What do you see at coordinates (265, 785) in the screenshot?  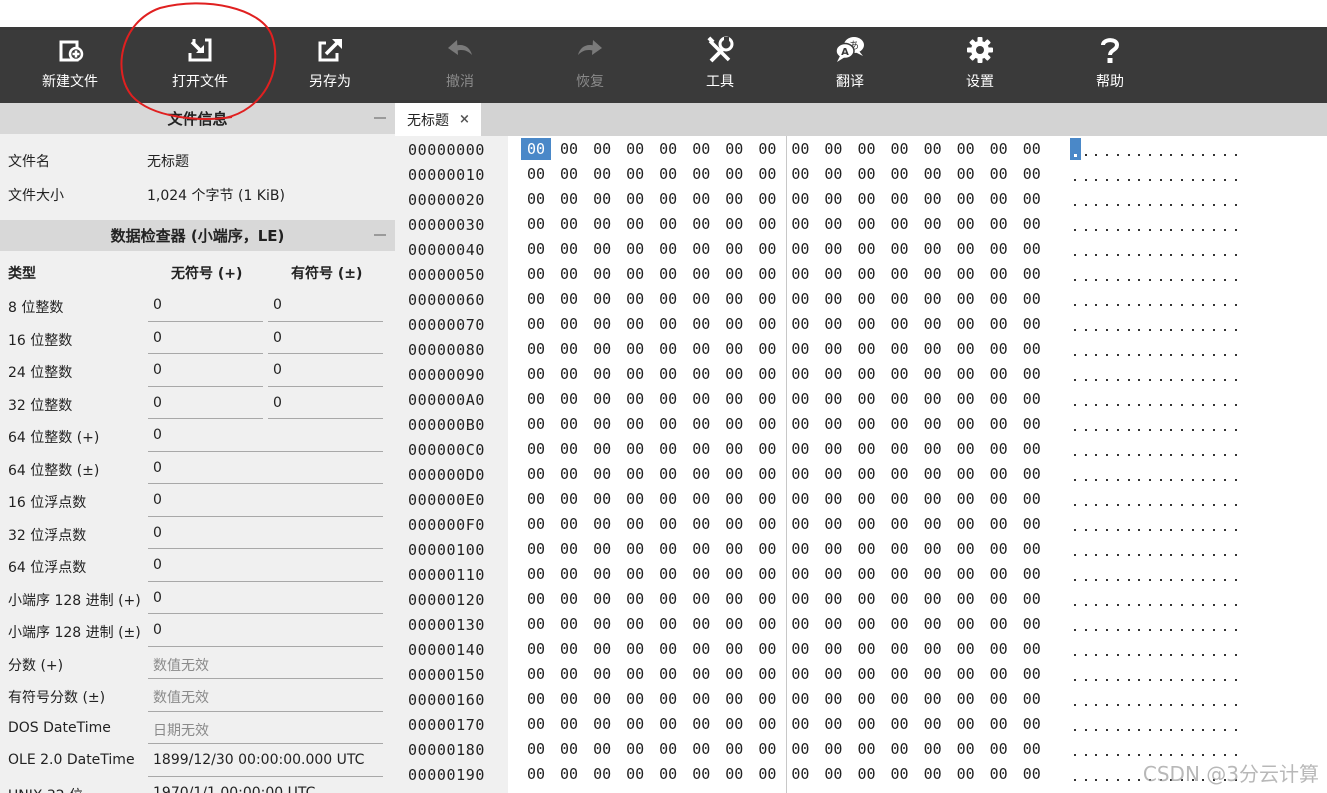 I see `value-field: 1970/1/1 00:00:00 UTC` at bounding box center [265, 785].